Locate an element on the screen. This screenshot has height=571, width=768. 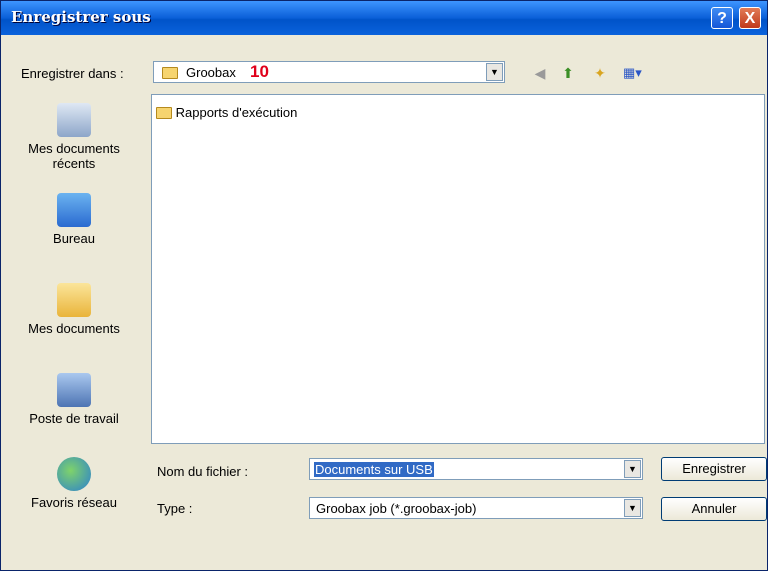
desktop-icon is located at coordinates (74, 210).